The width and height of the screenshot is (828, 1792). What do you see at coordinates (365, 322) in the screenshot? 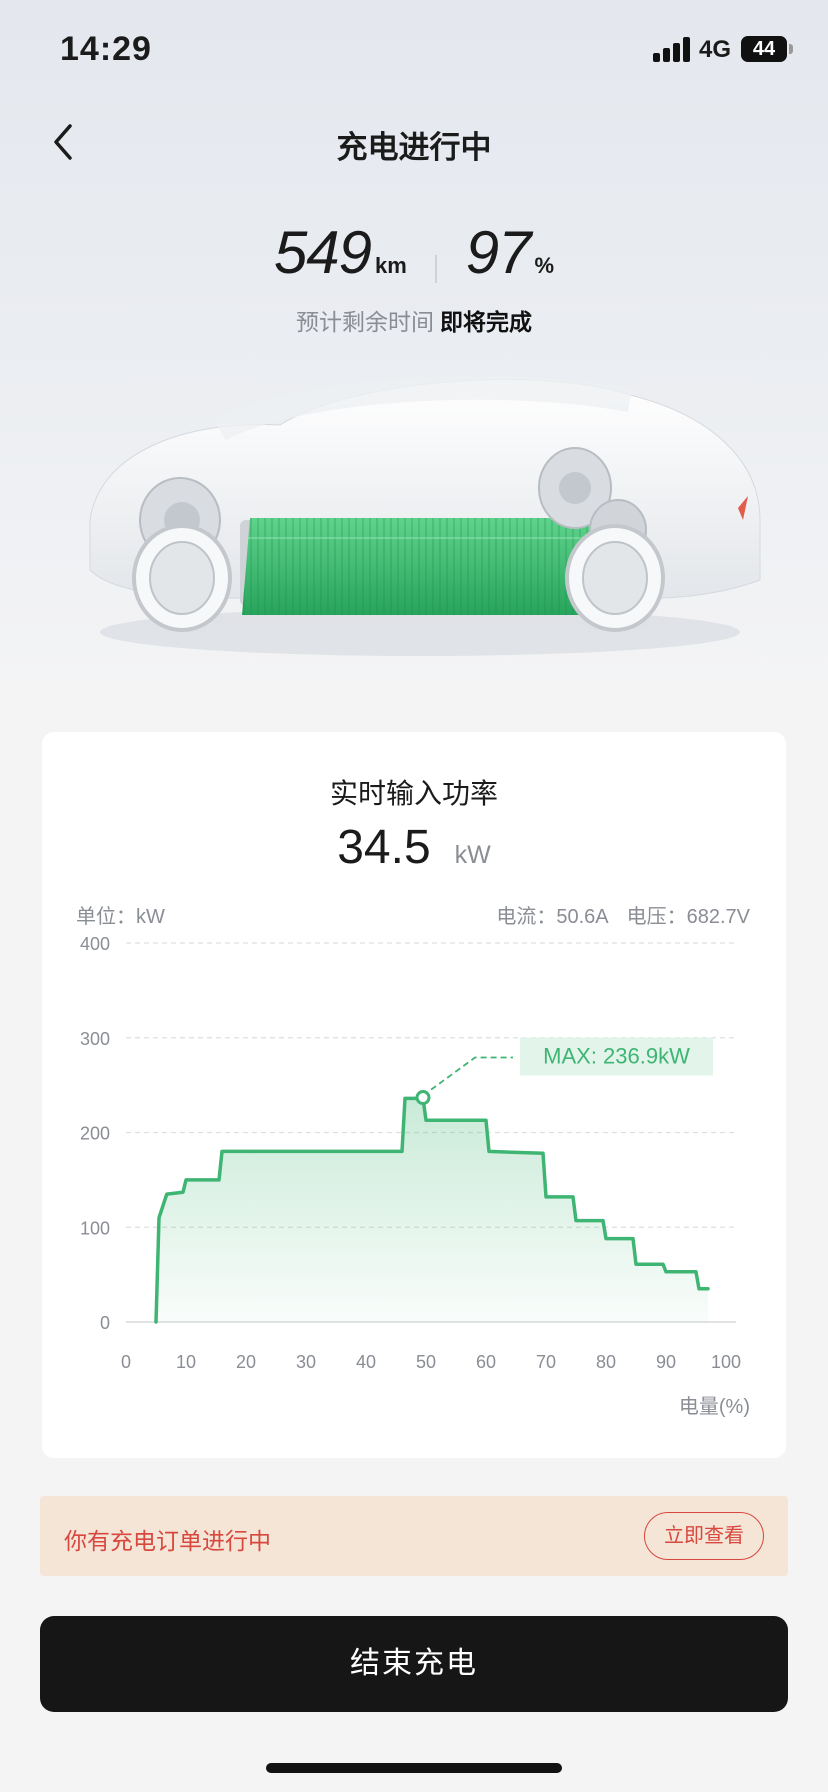
I see `eta-label: 预计剩余时间` at bounding box center [365, 322].